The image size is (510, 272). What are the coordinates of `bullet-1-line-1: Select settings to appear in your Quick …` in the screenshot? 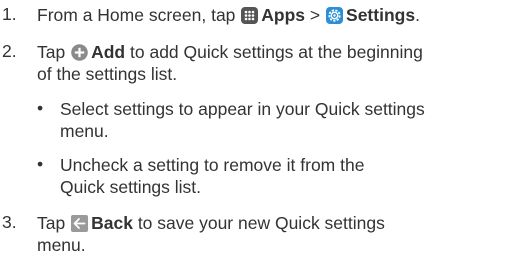 It's located at (242, 109).